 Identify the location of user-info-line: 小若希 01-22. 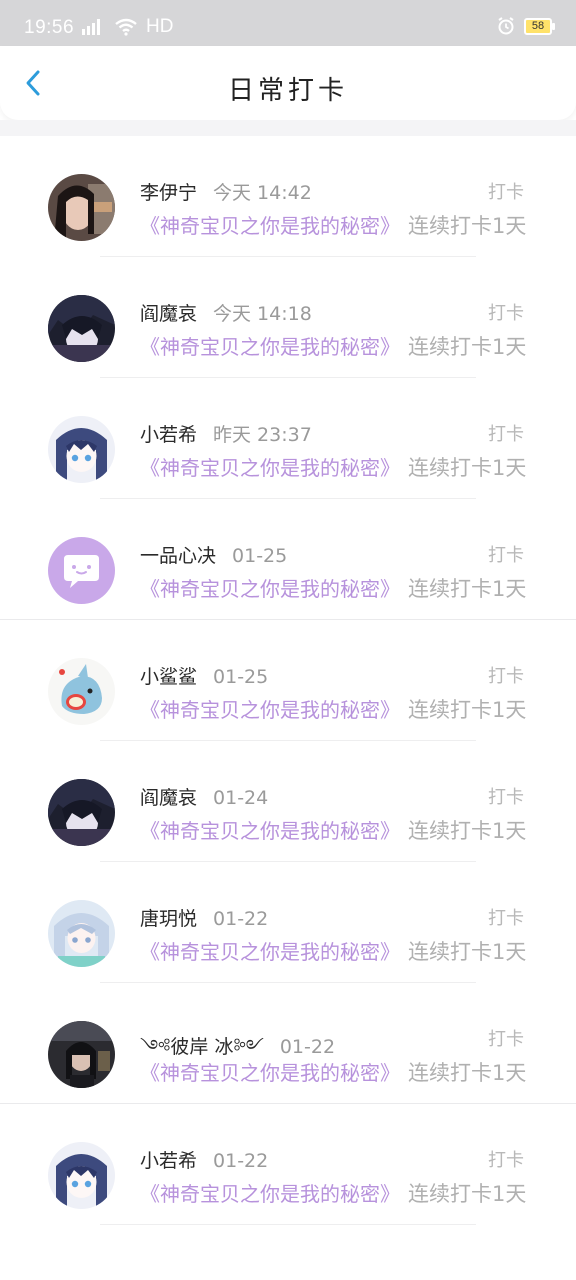
(204, 1159).